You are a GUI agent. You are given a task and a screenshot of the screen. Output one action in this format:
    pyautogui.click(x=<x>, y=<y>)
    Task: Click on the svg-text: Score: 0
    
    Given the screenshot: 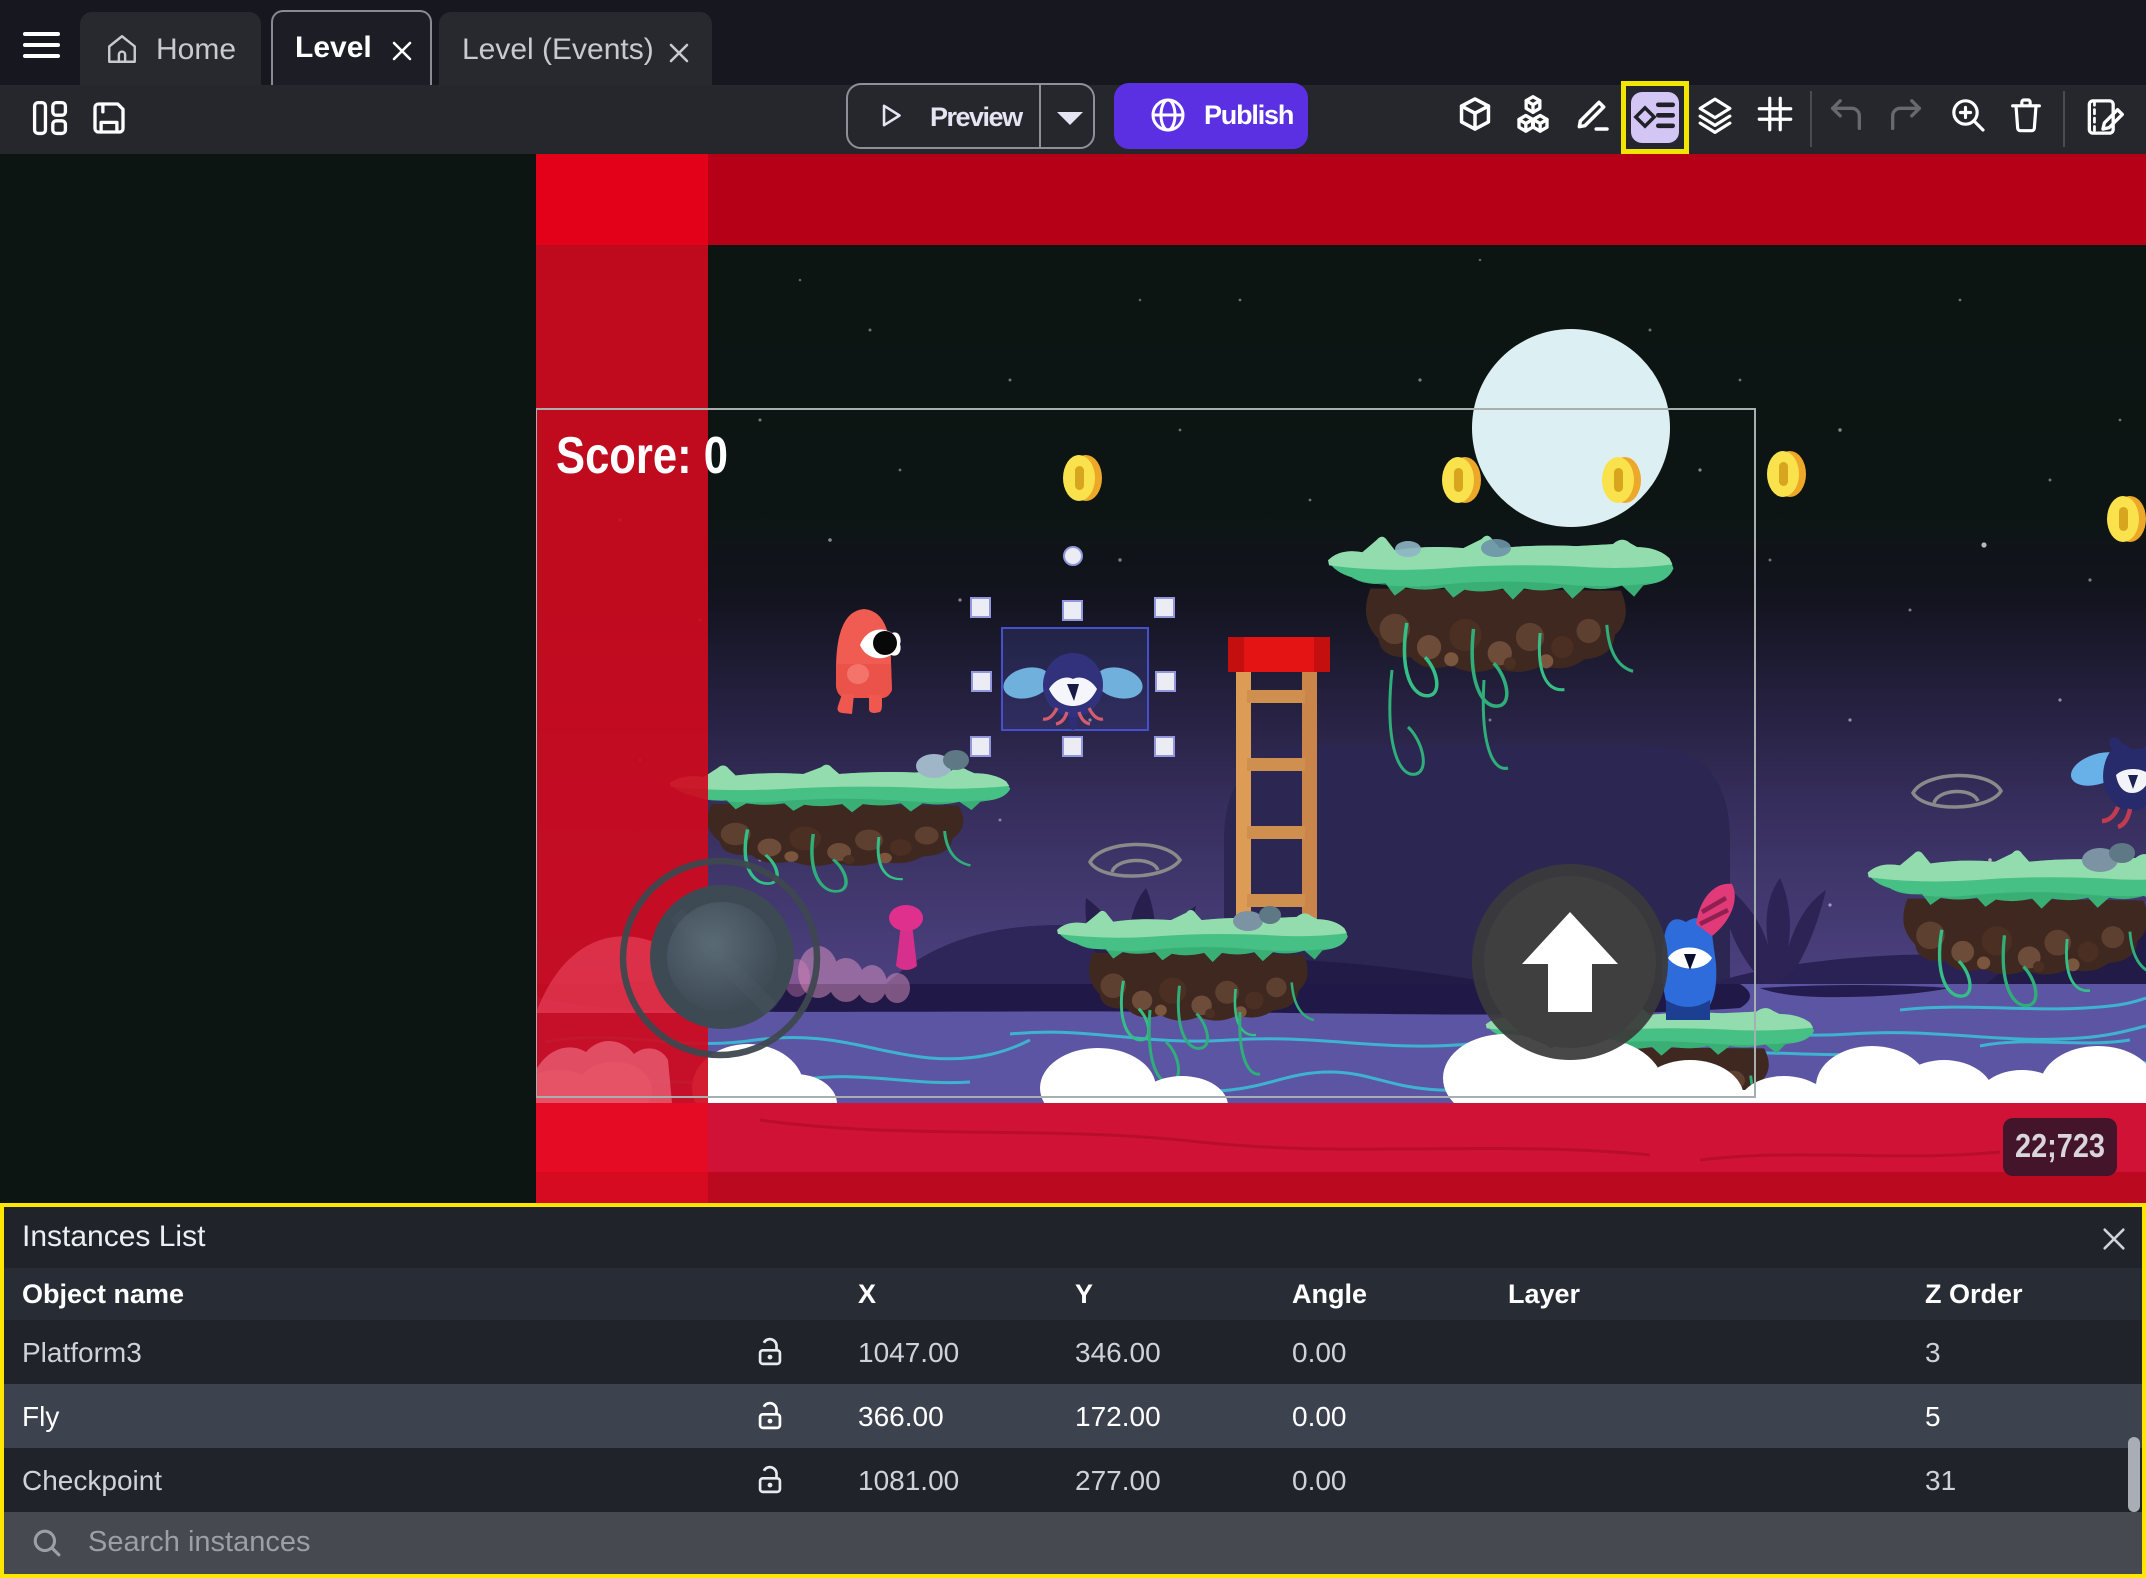 What is the action you would take?
    pyautogui.click(x=642, y=456)
    